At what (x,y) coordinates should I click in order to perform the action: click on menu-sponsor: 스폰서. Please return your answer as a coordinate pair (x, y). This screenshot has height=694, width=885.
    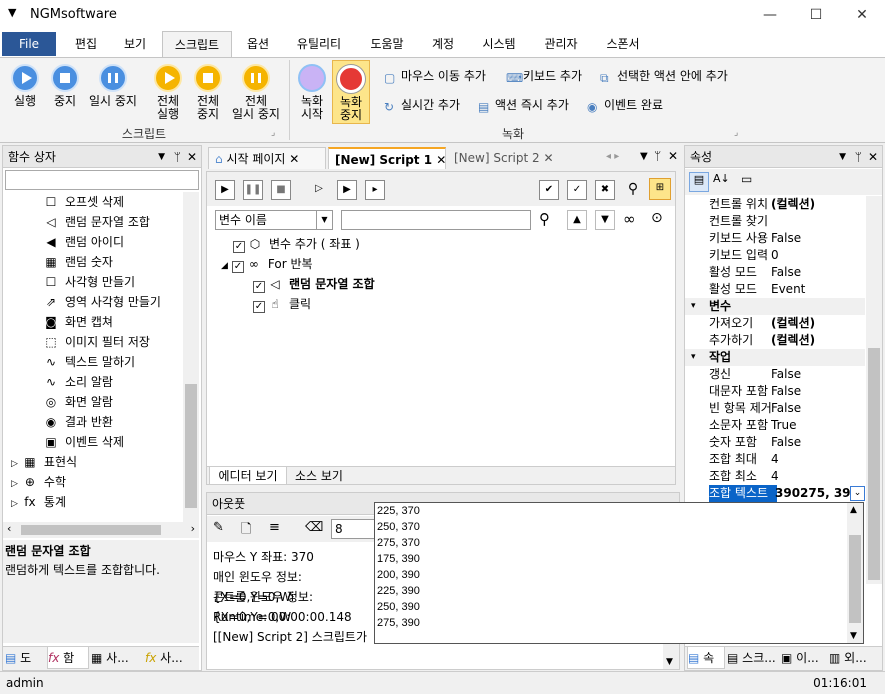
    Looking at the image, I should click on (623, 44).